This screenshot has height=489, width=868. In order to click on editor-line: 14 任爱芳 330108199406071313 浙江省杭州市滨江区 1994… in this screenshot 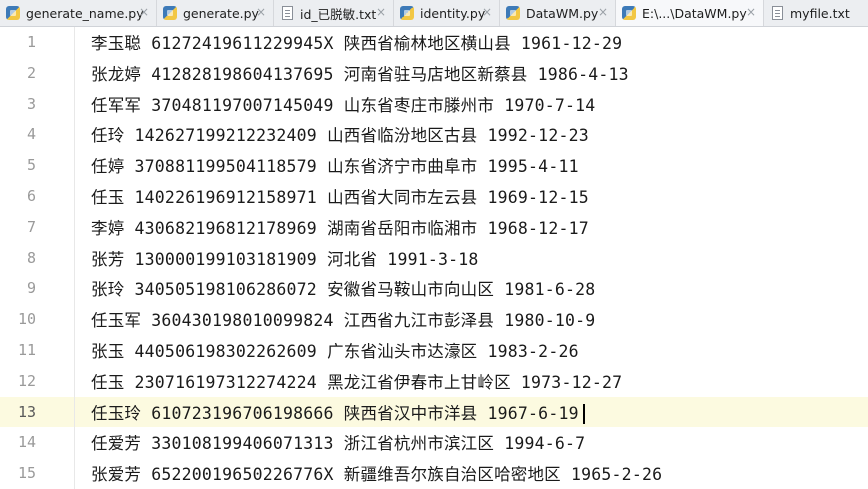, I will do `click(434, 443)`.